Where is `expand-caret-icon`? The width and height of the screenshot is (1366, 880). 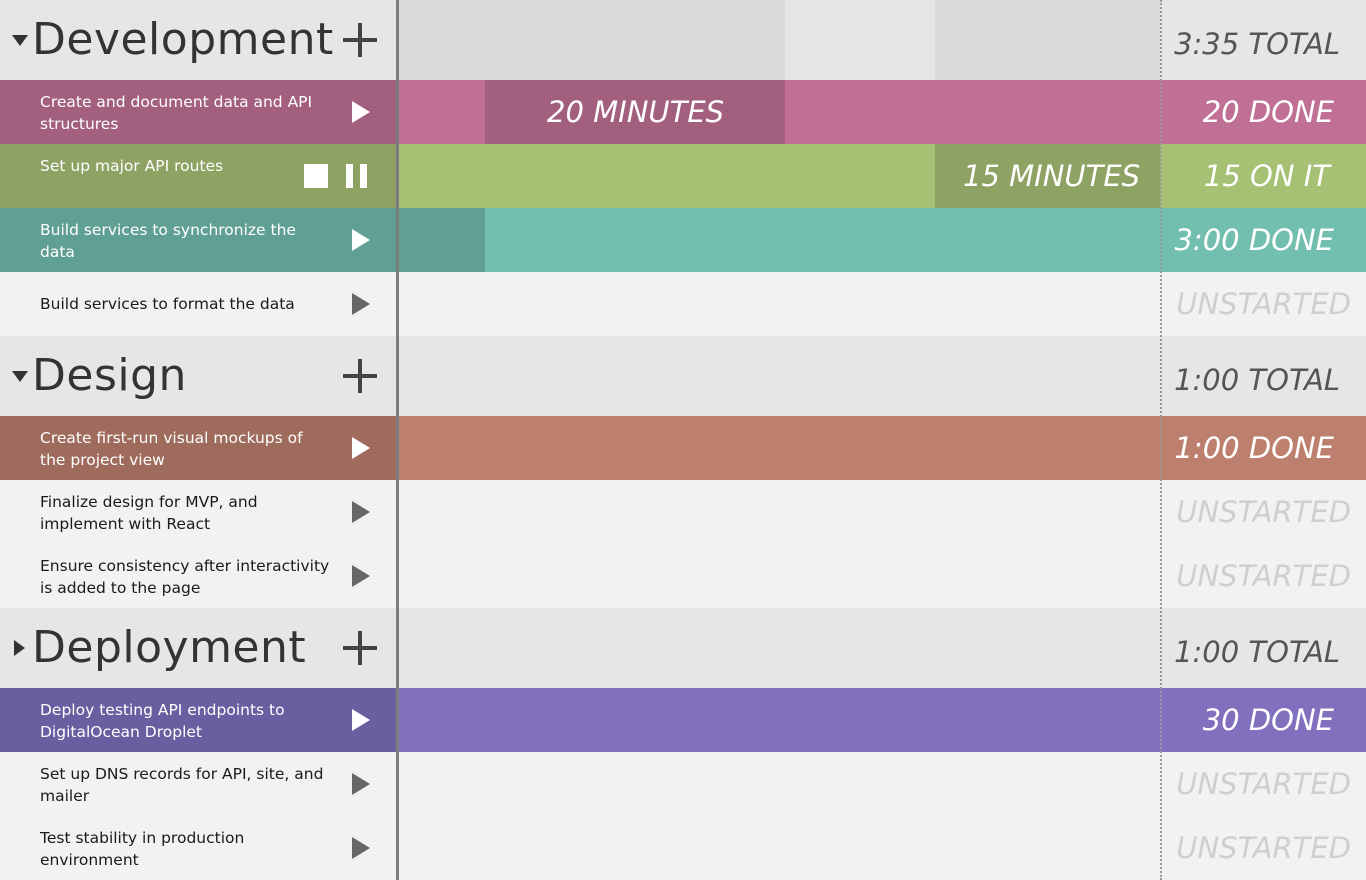
expand-caret-icon is located at coordinates (19, 648).